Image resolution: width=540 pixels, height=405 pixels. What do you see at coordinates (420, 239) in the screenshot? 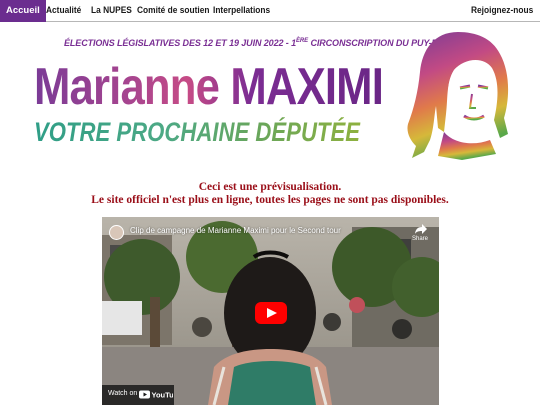
I see `share-label: Share` at bounding box center [420, 239].